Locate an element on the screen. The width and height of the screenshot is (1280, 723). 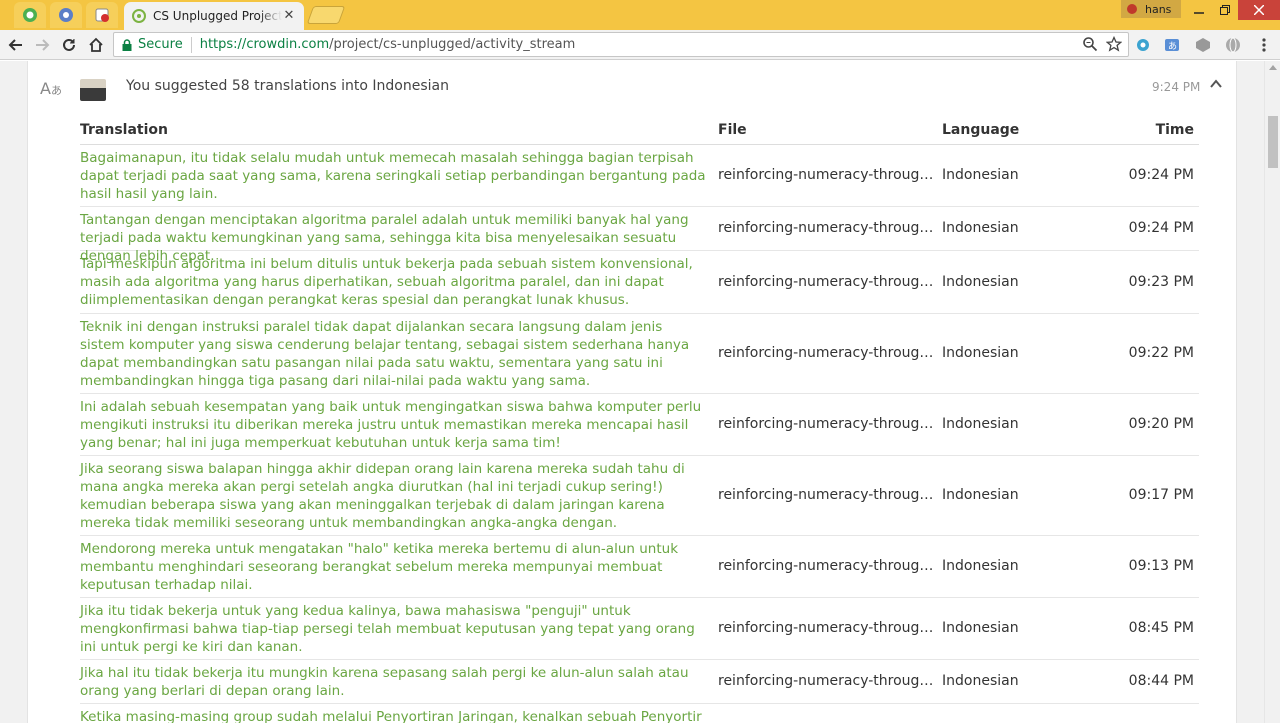
time-value: 09:22 PM is located at coordinates (1161, 353).